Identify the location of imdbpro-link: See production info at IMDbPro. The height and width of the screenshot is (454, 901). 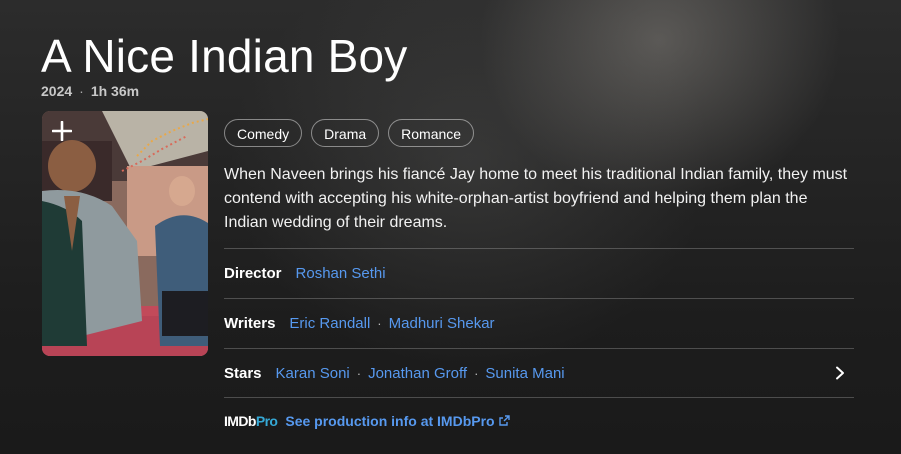
(397, 420).